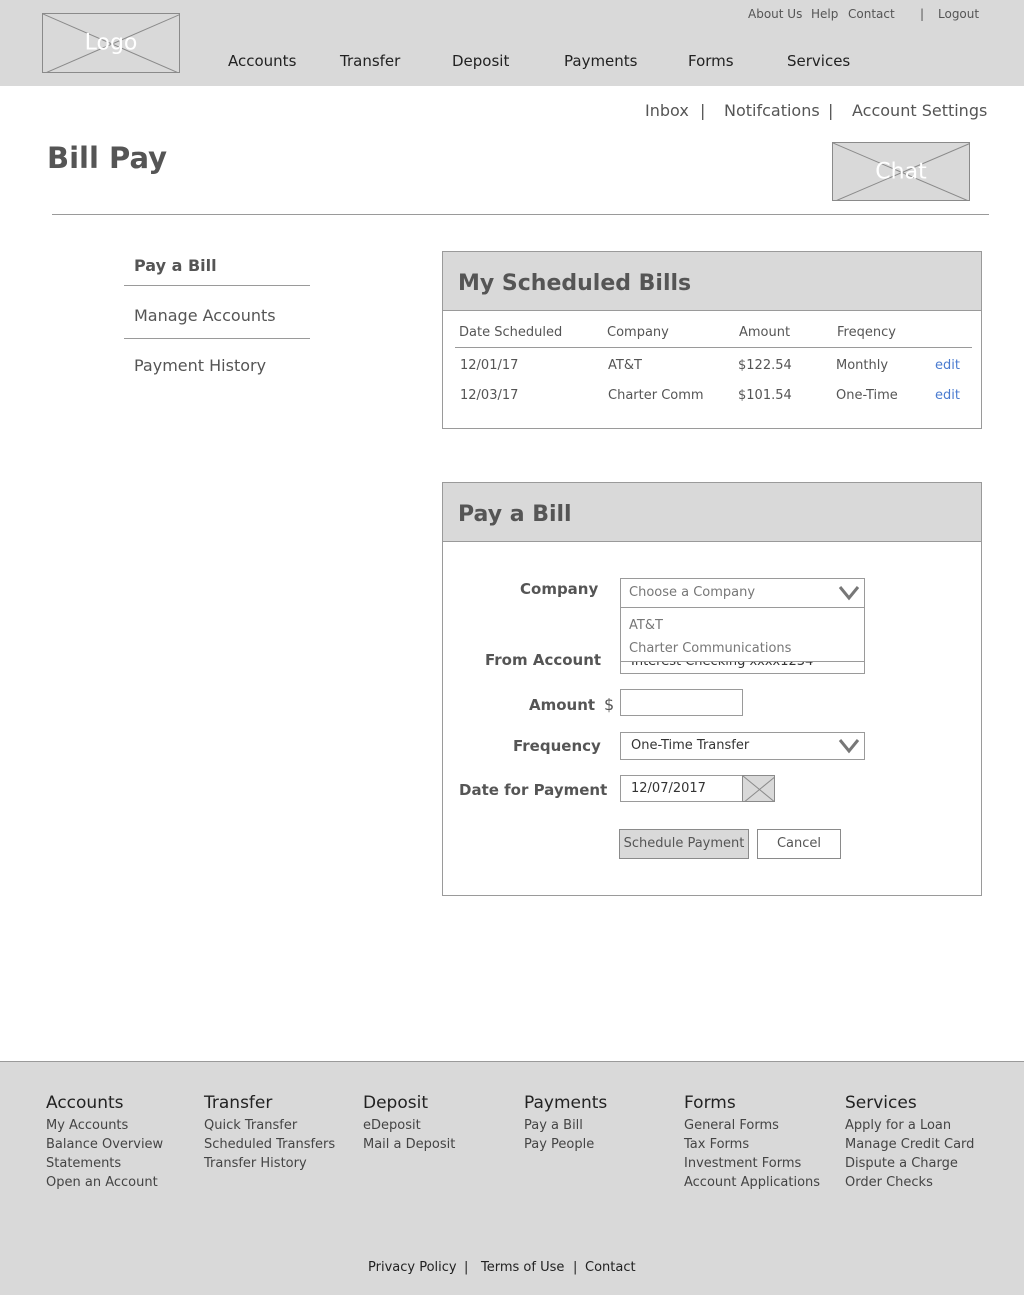 The image size is (1024, 1295). I want to click on amount-prefix: $, so click(609, 704).